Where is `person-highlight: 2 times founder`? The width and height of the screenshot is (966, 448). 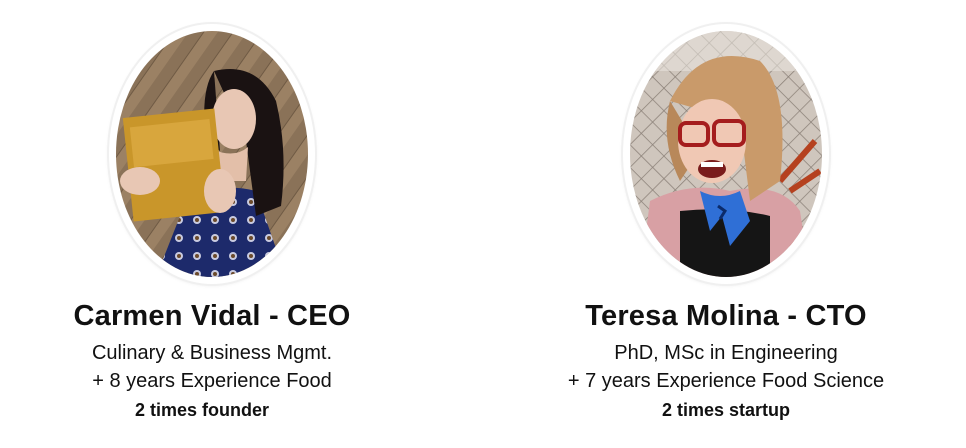 person-highlight: 2 times founder is located at coordinates (202, 410).